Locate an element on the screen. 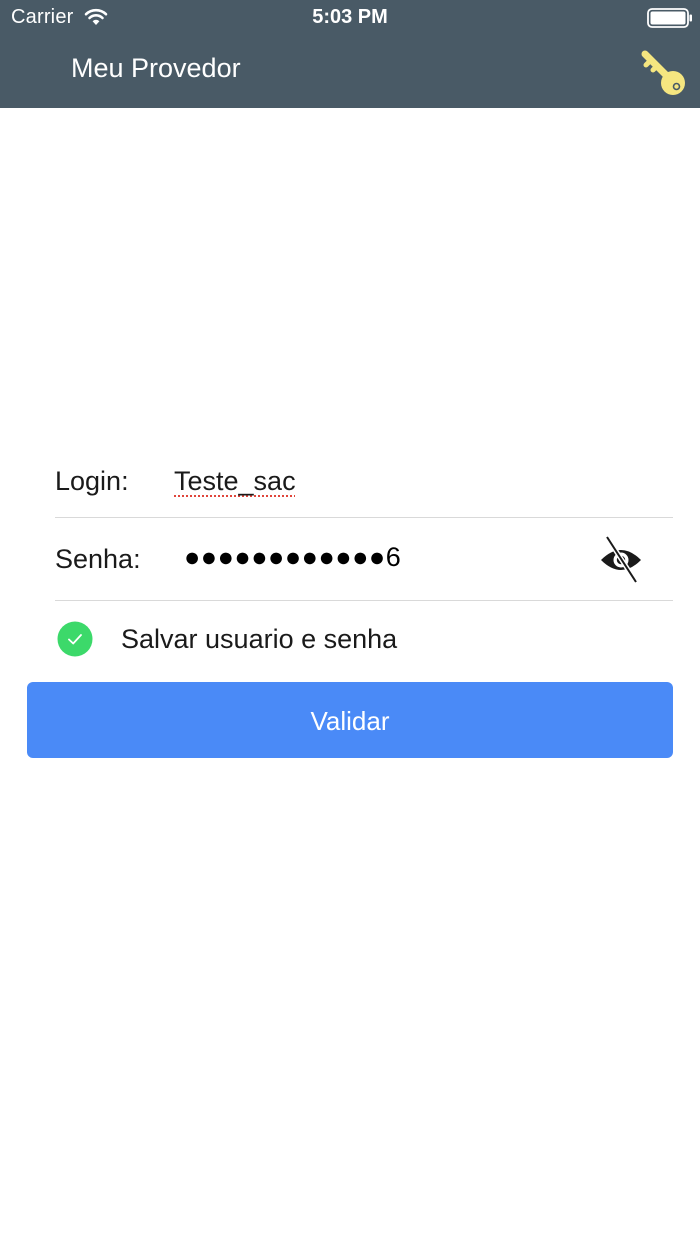 The width and height of the screenshot is (700, 1244). status-time: 5:03 PM is located at coordinates (350, 17).